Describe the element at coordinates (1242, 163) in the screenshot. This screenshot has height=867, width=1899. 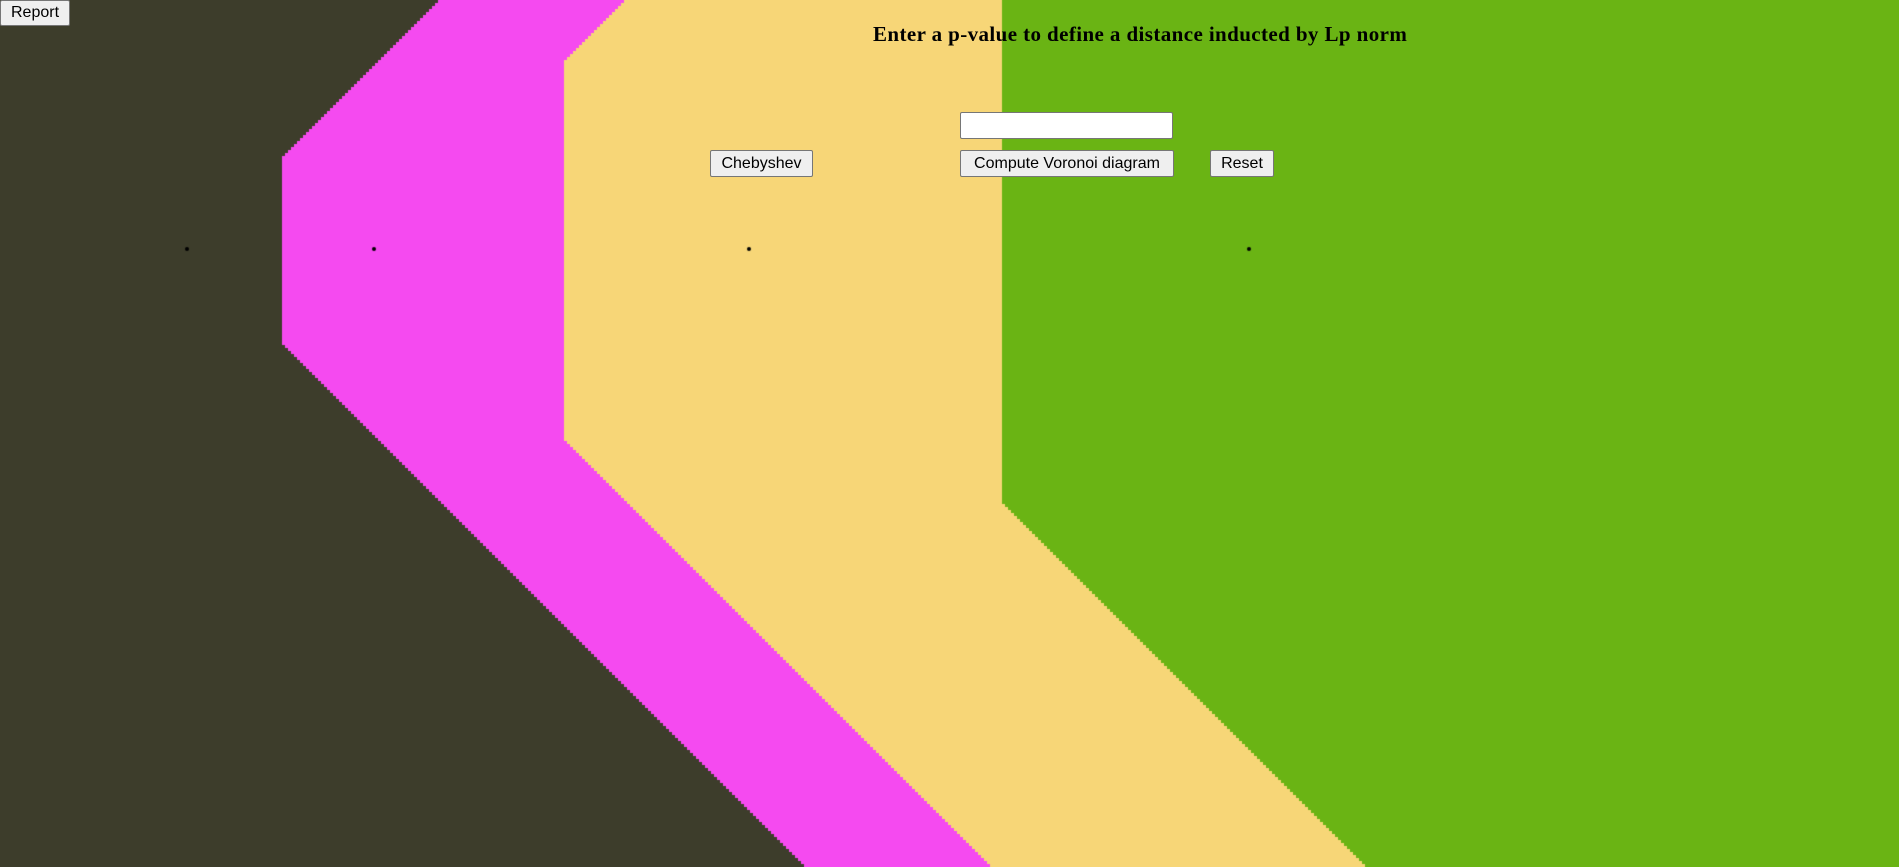
I see `reset-button: Reset` at that location.